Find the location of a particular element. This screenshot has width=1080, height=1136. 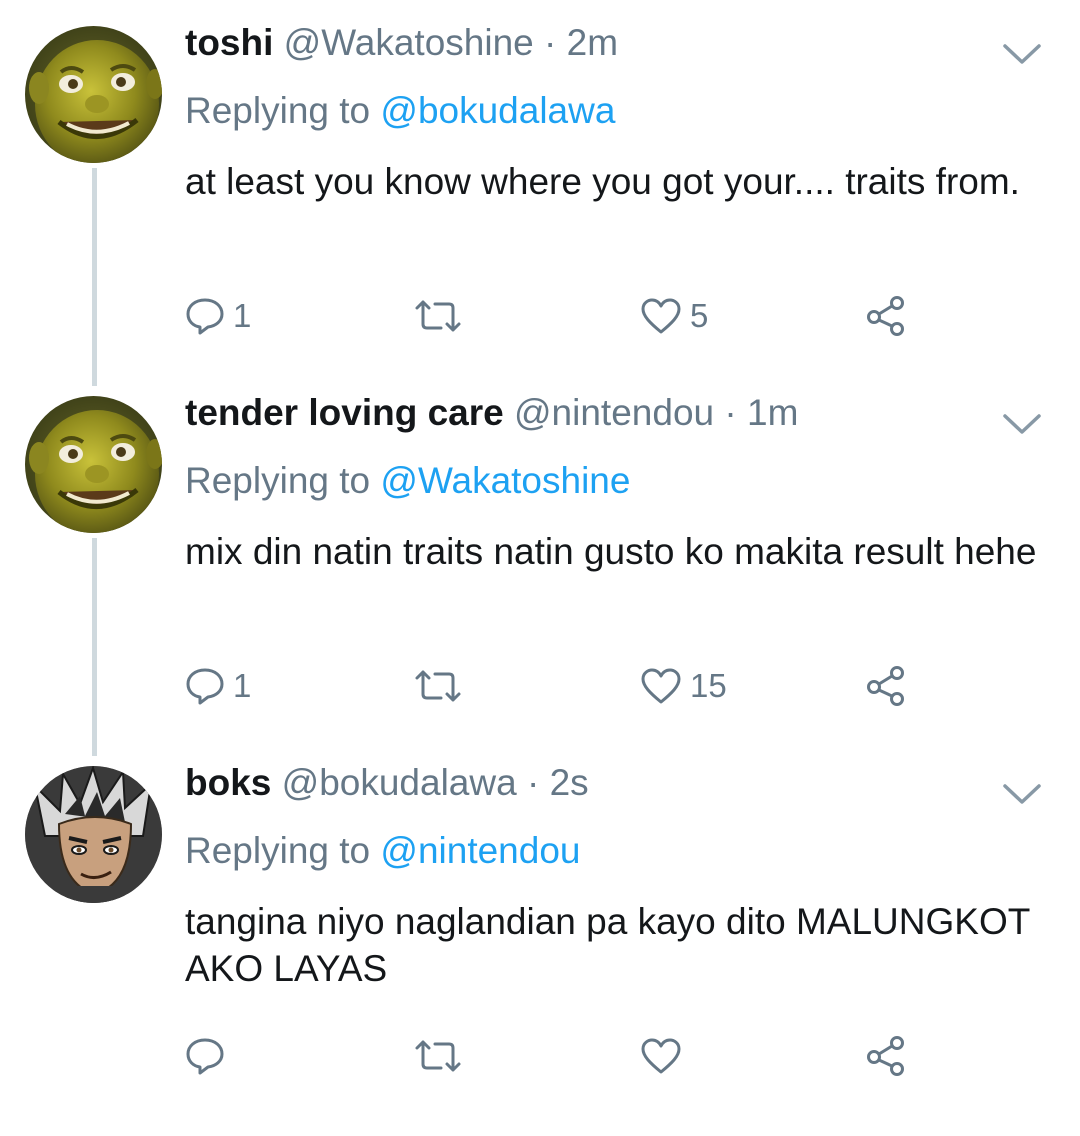

replying-to-handle: @Wakatoshine is located at coordinates (505, 480).